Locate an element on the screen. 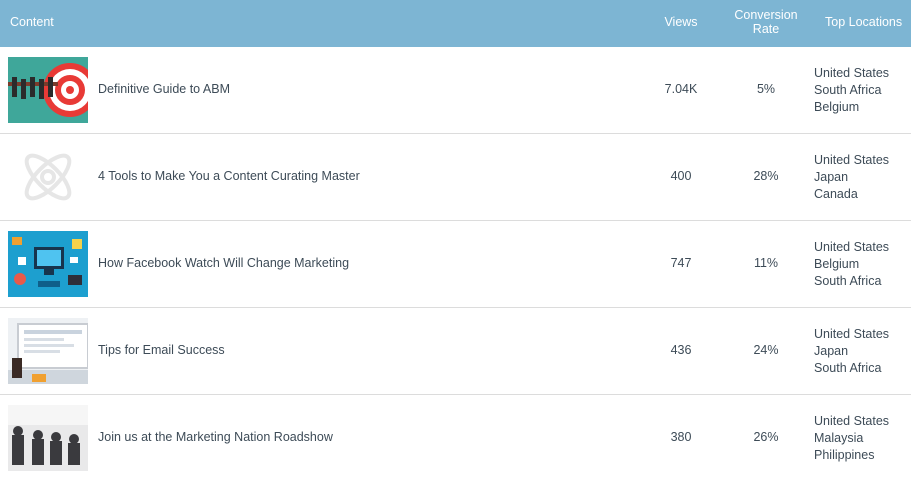 This screenshot has height=481, width=911. marketing-icons-thumbnail is located at coordinates (48, 264).